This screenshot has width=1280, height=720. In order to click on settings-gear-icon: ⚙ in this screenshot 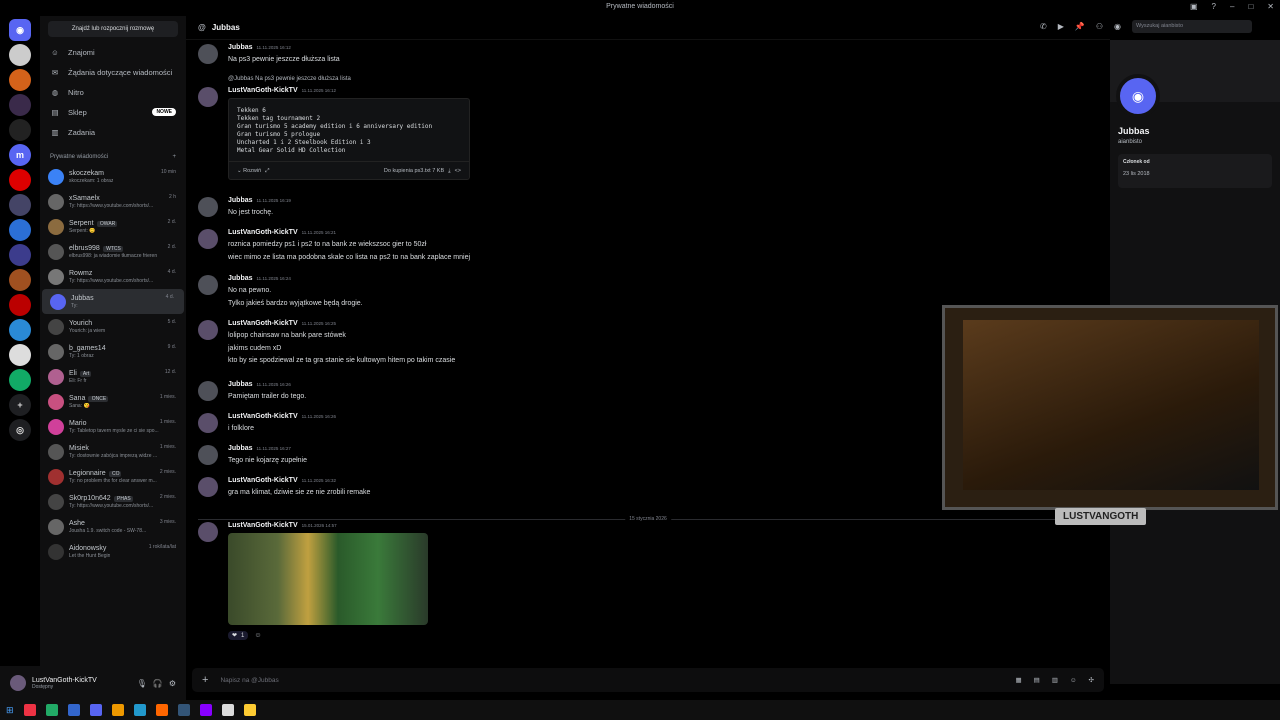, I will do `click(172, 683)`.